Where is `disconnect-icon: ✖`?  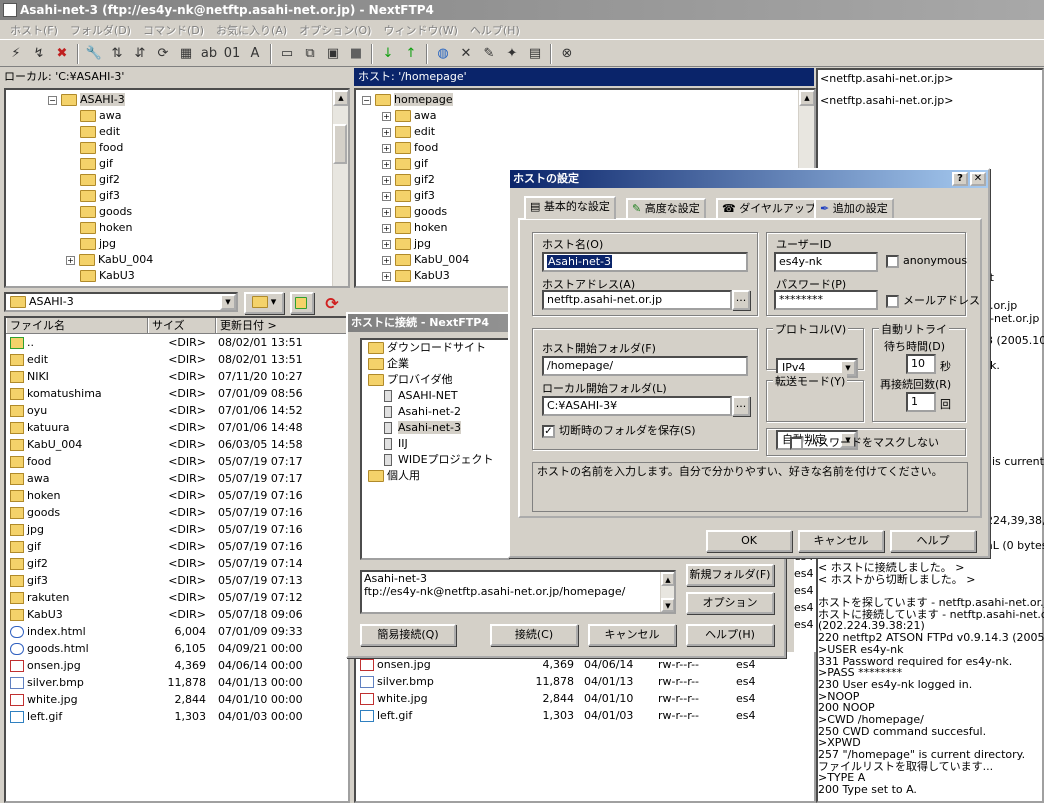 disconnect-icon: ✖ is located at coordinates (62, 54).